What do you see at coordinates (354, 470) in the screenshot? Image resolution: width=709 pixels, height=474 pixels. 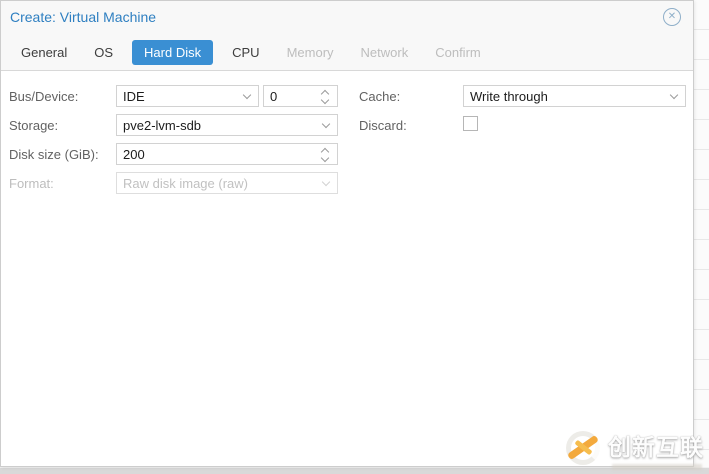 I see `background-bottom-strip` at bounding box center [354, 470].